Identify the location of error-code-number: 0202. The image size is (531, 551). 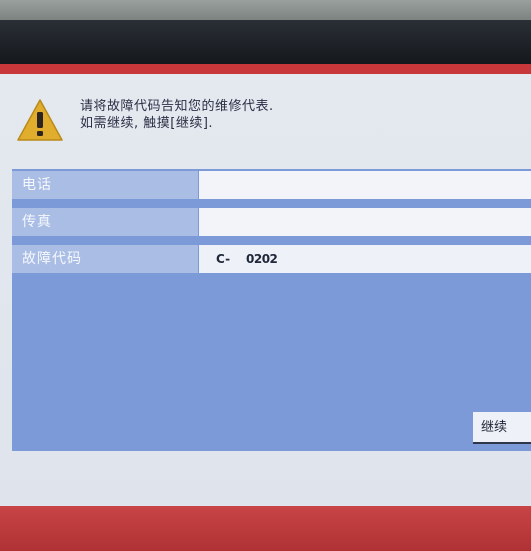
(262, 259).